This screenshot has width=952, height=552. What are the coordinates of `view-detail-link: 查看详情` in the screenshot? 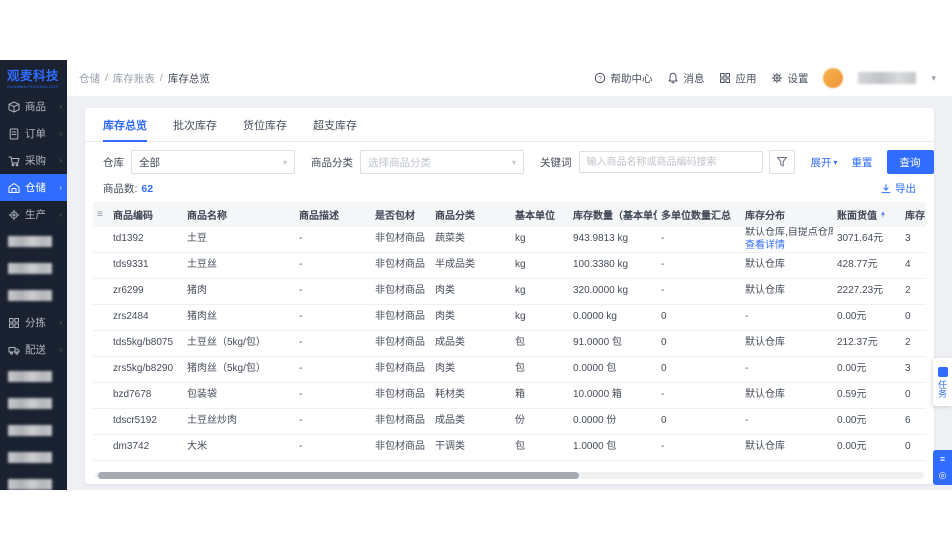 It's located at (787, 246).